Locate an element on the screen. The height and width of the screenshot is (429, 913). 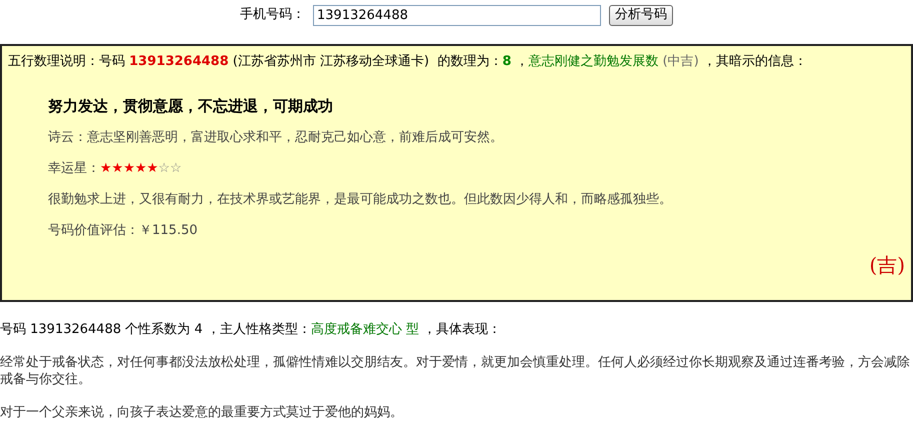
summary-text: 五行数理说明：号码 13913264488 (江苏省苏州市 江苏移动全球通卡) 的数理为：8 ，意志刚健之勤勉发展数 (中吉) ，其暗示的信息： is located at coordinates (408, 62).